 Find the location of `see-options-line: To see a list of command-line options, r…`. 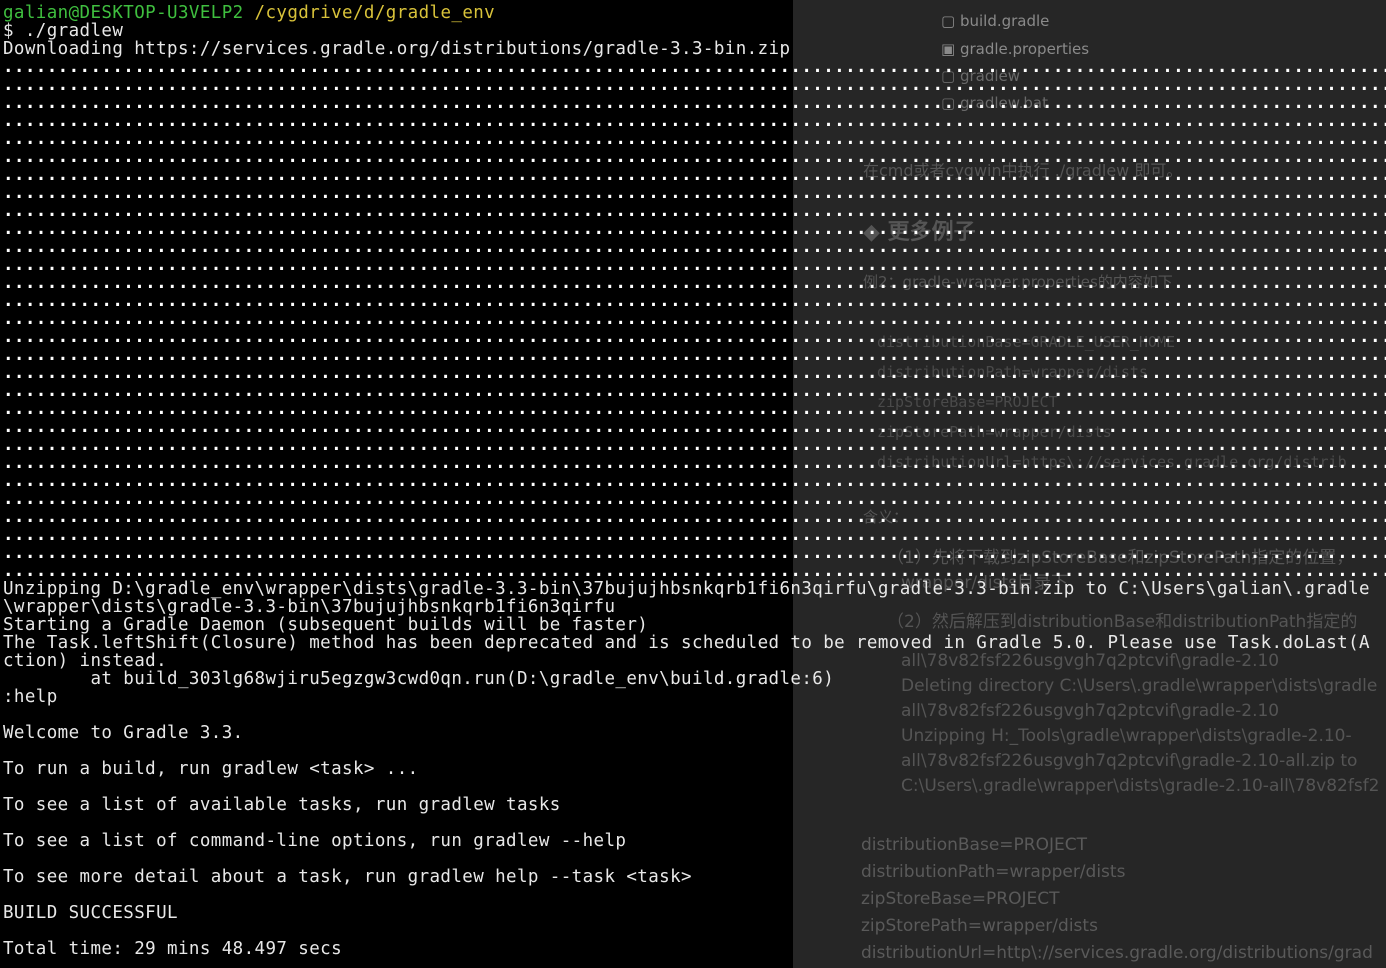

see-options-line: To see a list of command-line options, r… is located at coordinates (315, 841).